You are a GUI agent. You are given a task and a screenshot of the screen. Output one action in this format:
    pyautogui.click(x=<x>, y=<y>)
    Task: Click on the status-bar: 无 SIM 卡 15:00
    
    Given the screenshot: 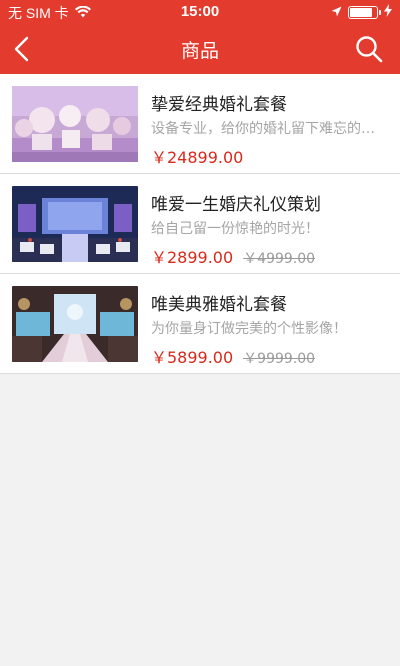 What is the action you would take?
    pyautogui.click(x=200, y=12)
    